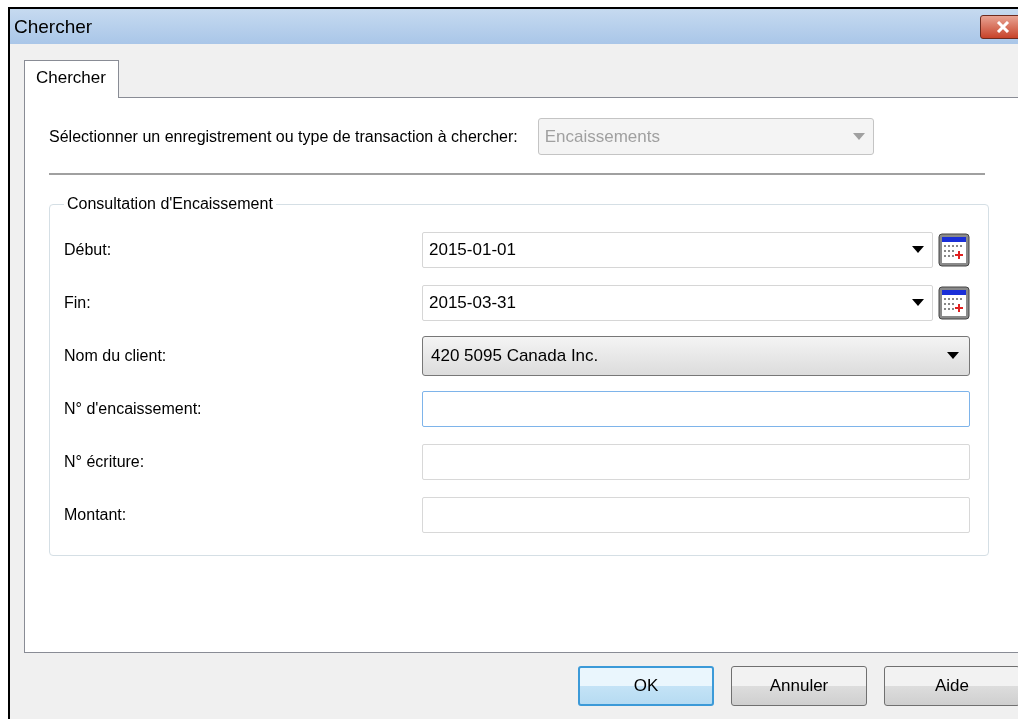  What do you see at coordinates (96, 514) in the screenshot?
I see `field-label: Montant:` at bounding box center [96, 514].